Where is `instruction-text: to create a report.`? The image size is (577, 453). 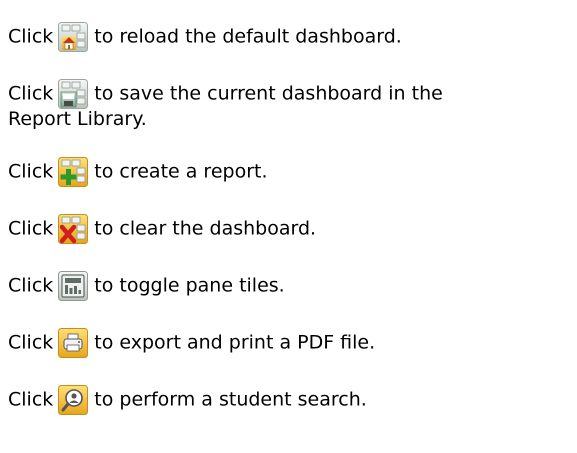 instruction-text: to create a report. is located at coordinates (181, 171).